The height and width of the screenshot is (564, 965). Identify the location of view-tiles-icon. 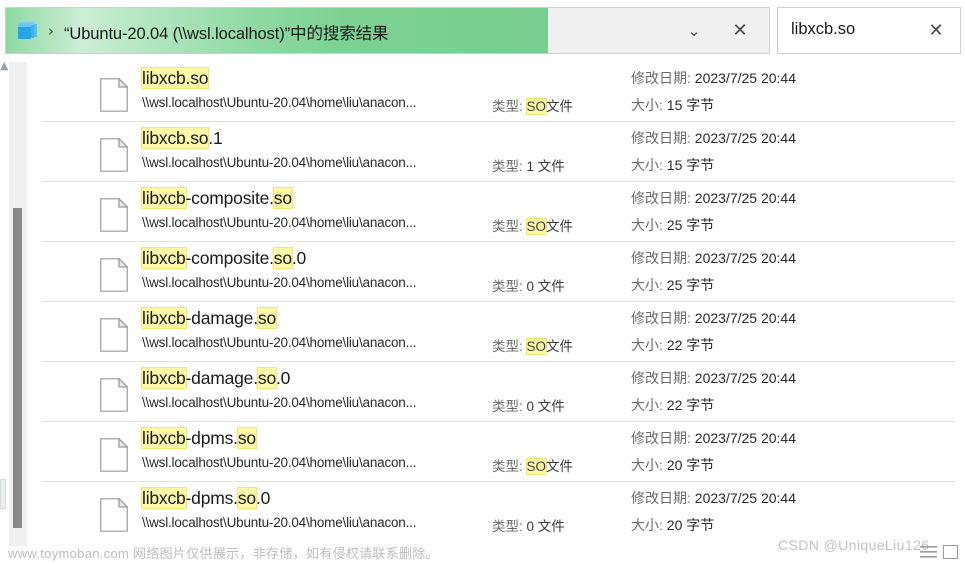
(950, 552).